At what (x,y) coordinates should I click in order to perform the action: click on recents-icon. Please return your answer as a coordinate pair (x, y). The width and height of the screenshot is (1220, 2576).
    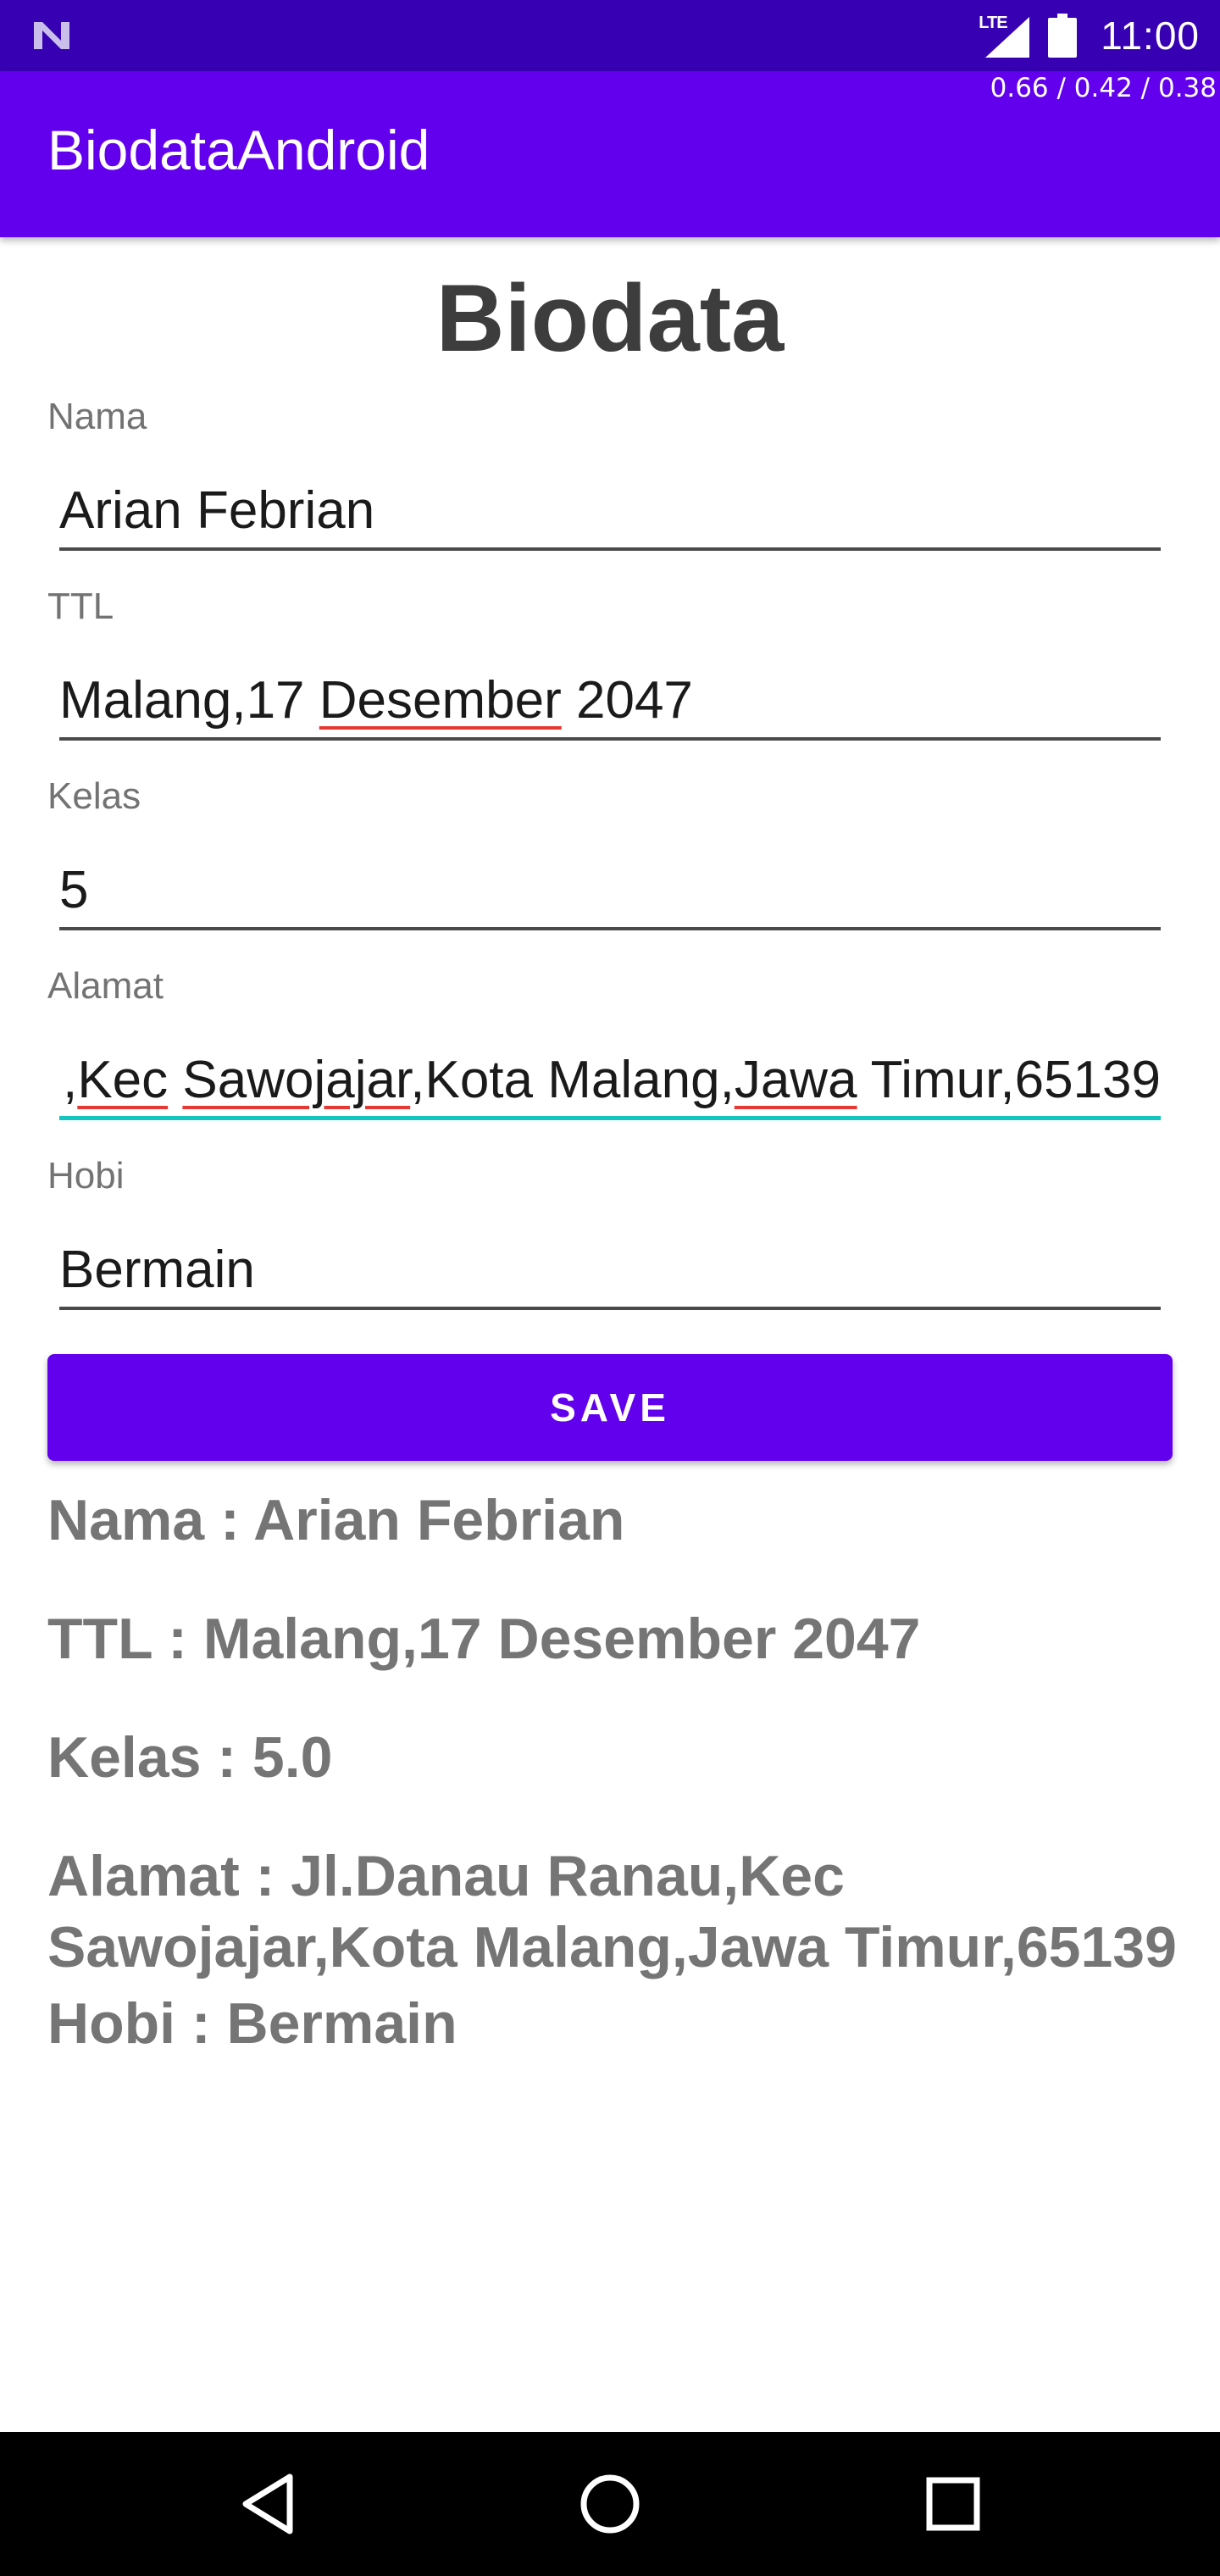
    Looking at the image, I should click on (953, 2504).